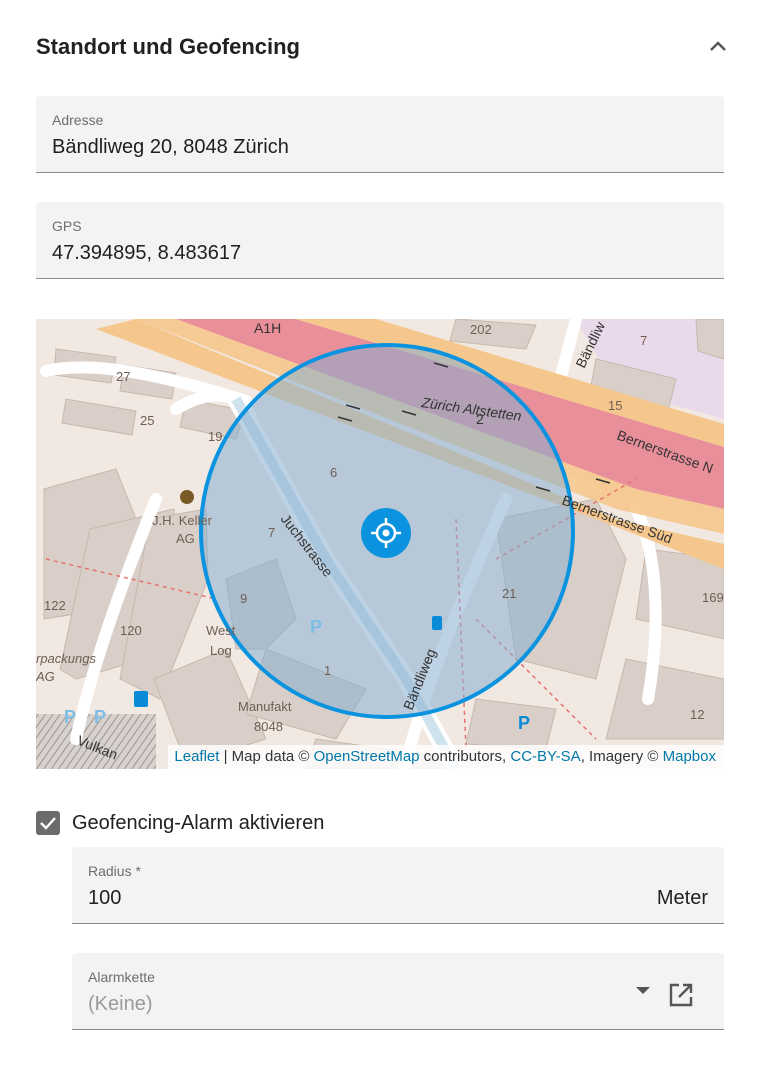 This screenshot has height=1083, width=760. What do you see at coordinates (509, 593) in the screenshot?
I see `svg-text: 21` at bounding box center [509, 593].